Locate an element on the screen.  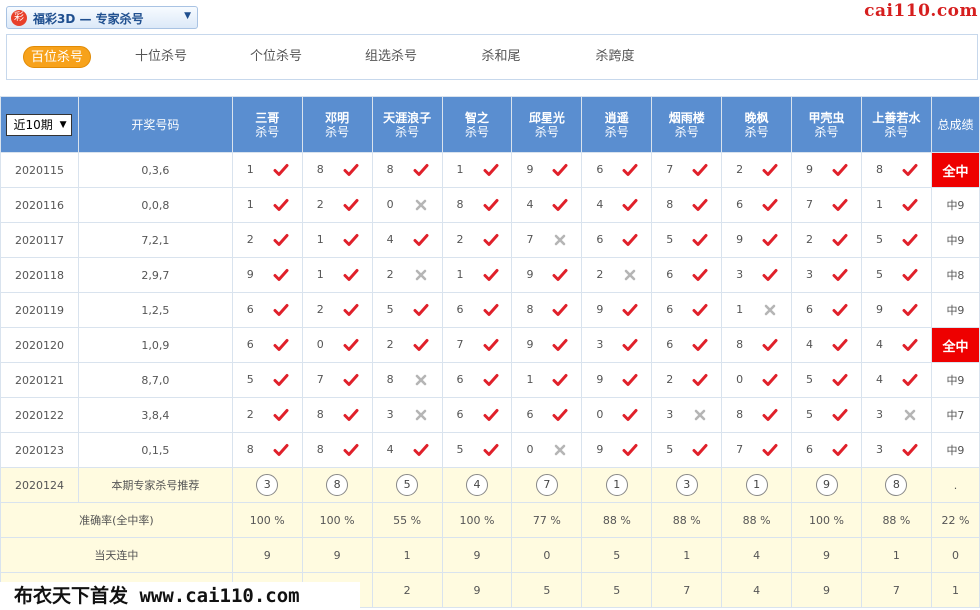
accuracy-total: 22 % is located at coordinates (955, 520).